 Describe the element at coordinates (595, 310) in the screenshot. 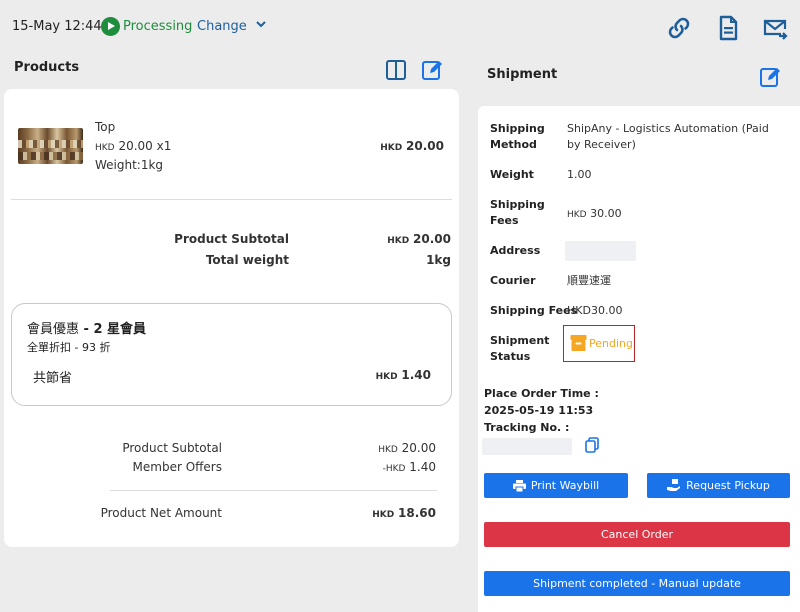

I see `shipping-fees-value-2: HKD30.00` at that location.